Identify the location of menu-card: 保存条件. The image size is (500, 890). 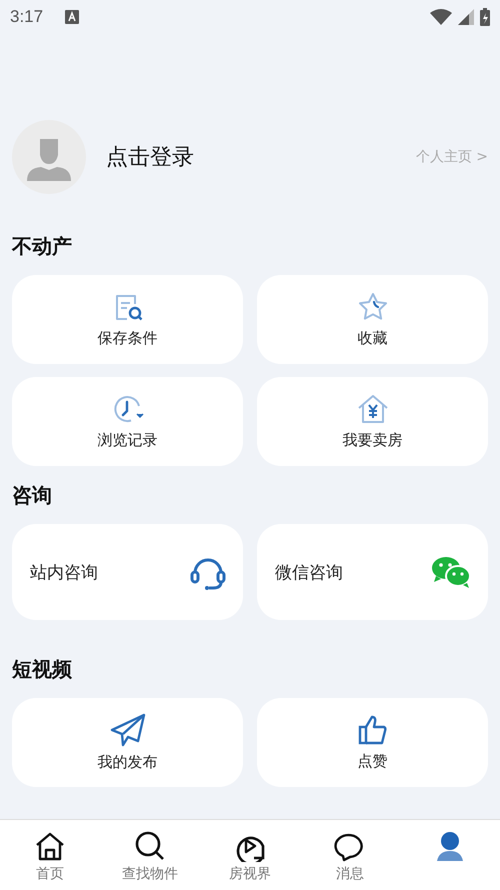
(127, 319).